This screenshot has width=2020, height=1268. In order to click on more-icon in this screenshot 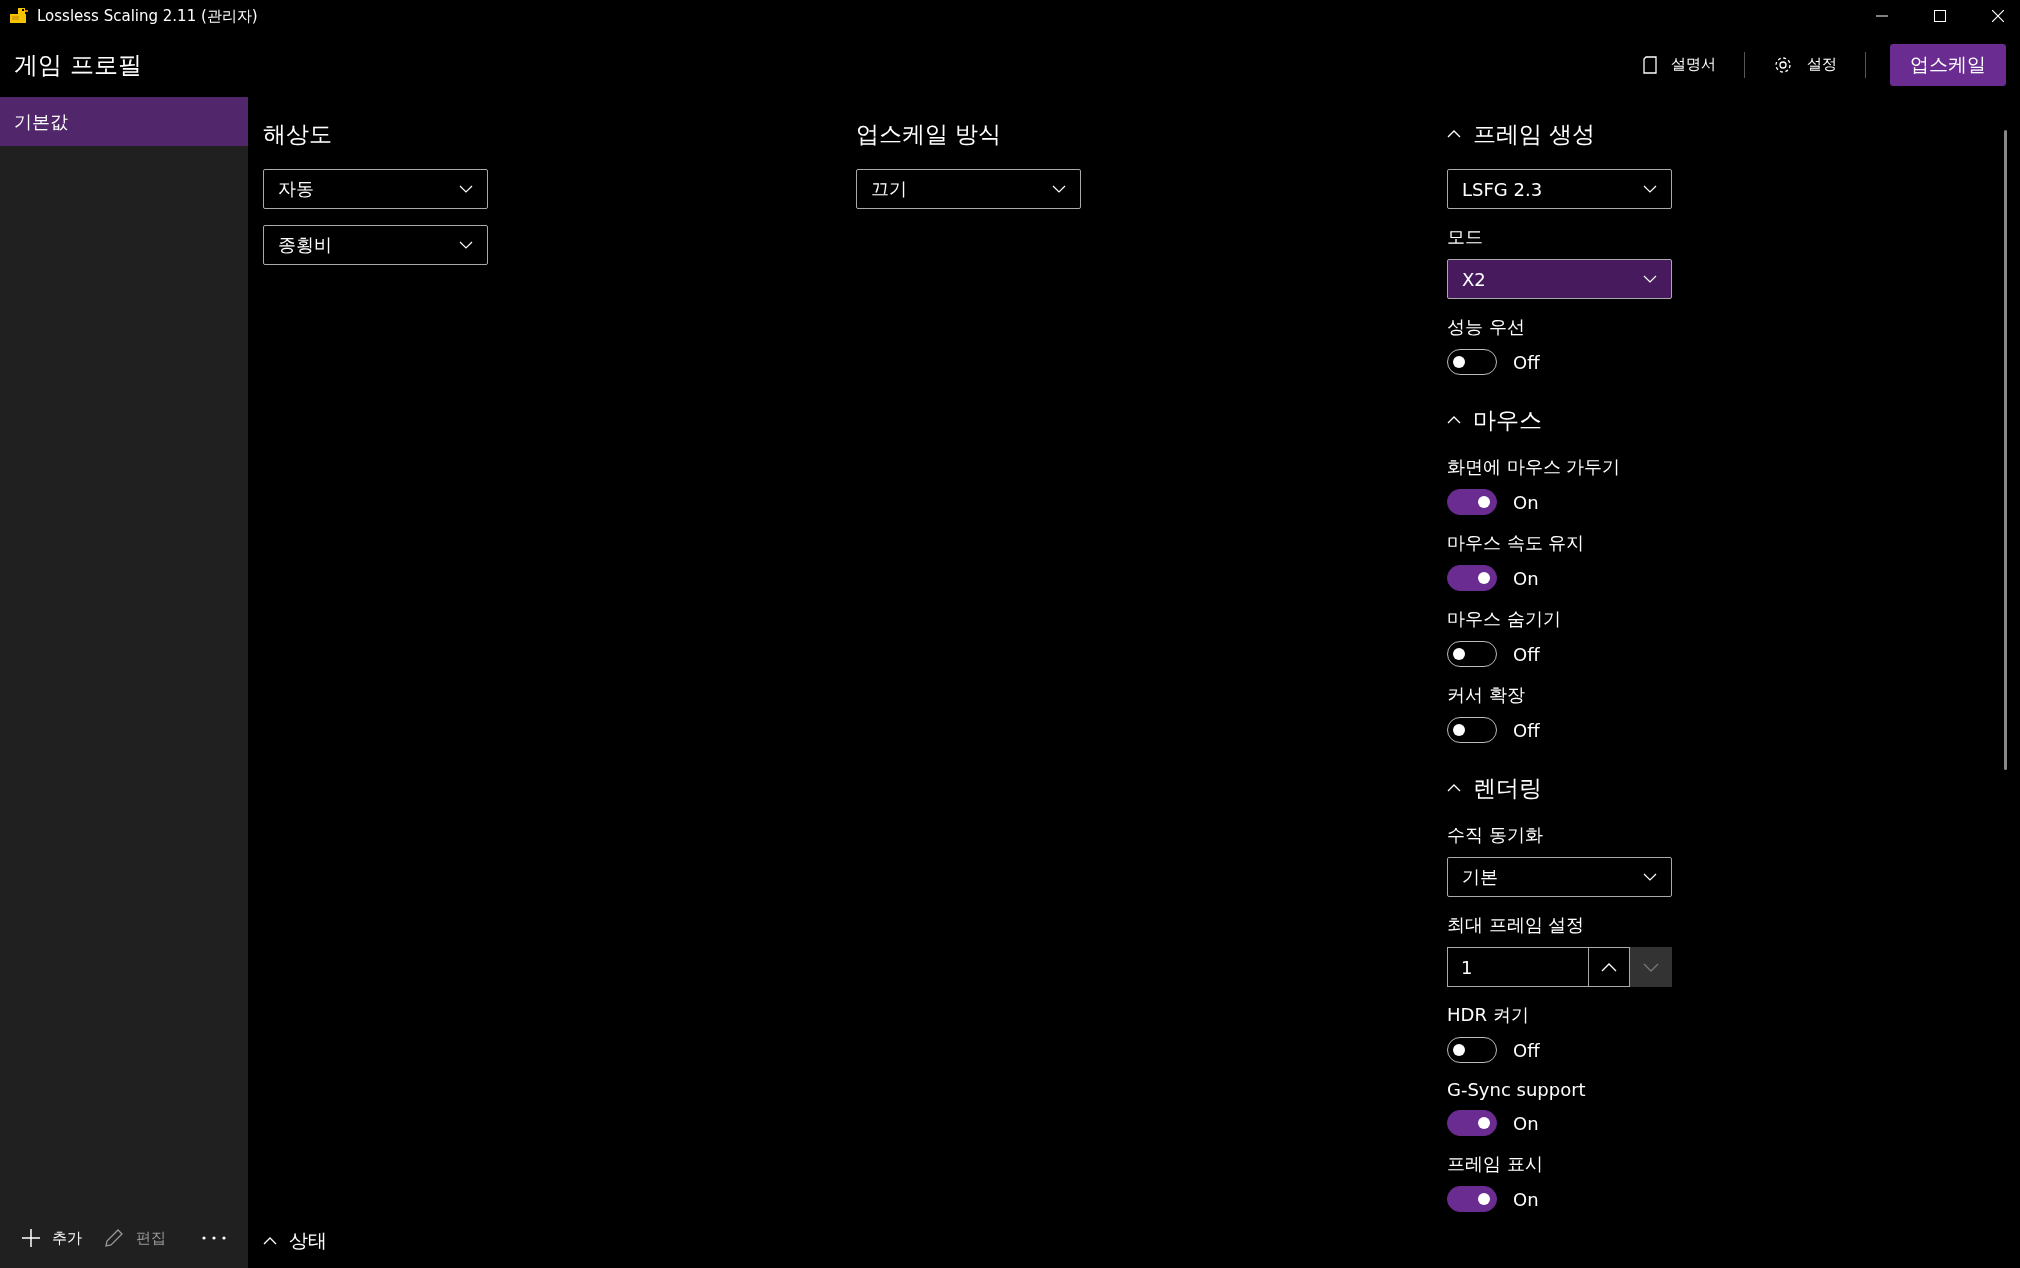, I will do `click(214, 1238)`.